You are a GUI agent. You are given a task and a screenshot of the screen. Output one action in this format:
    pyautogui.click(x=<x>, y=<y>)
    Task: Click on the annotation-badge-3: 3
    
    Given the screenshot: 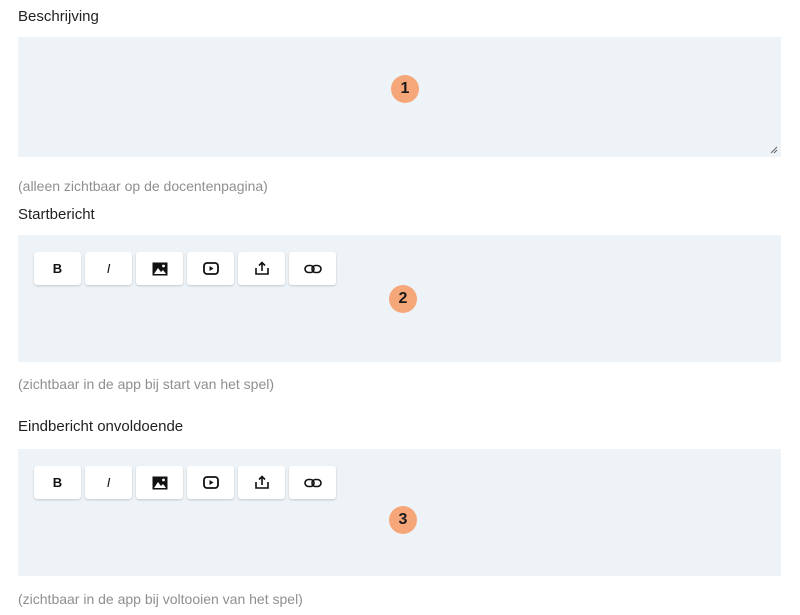 What is the action you would take?
    pyautogui.click(x=403, y=520)
    